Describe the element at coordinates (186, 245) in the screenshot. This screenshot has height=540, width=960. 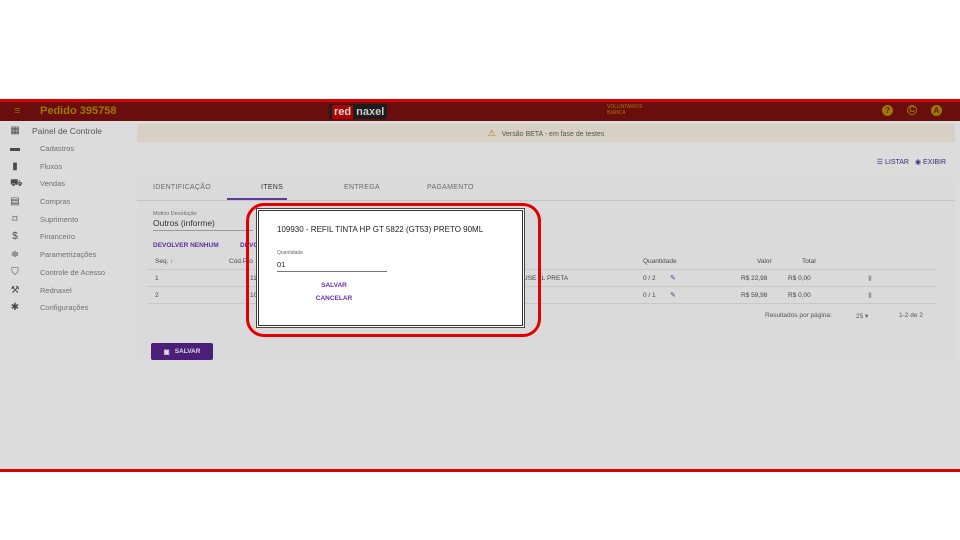
I see `devolver-nenhum-button: DEVOLVER NENHUM` at that location.